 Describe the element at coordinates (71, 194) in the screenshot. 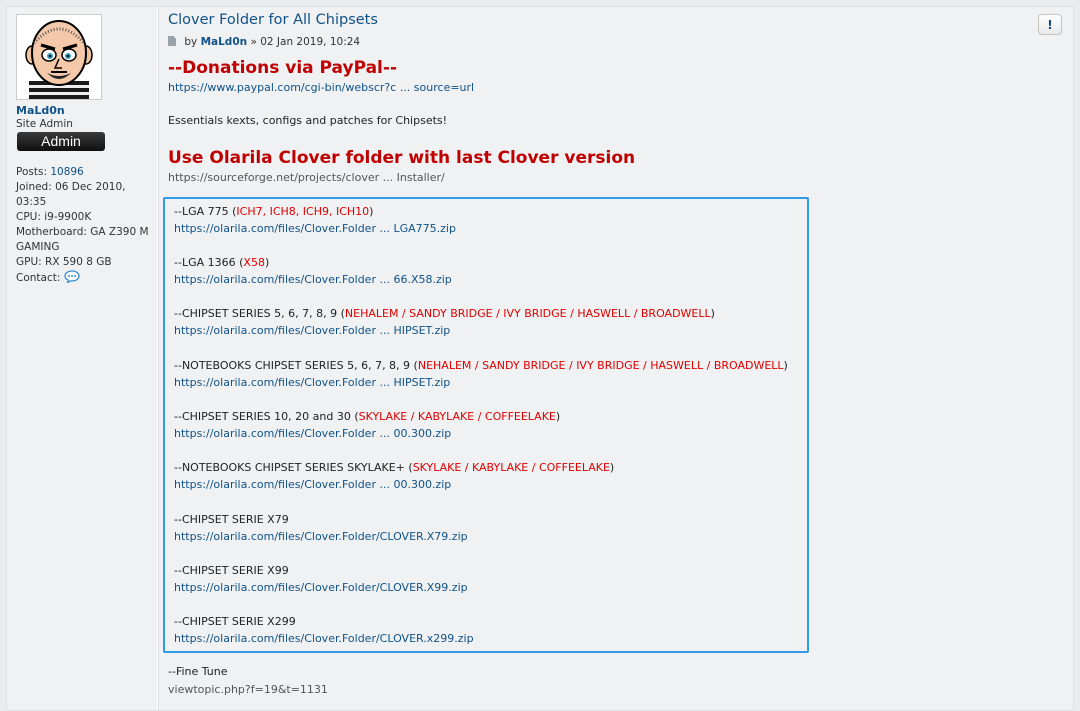

I see `joined-stat: Joined: 06 Dec 2010, 03:35` at that location.